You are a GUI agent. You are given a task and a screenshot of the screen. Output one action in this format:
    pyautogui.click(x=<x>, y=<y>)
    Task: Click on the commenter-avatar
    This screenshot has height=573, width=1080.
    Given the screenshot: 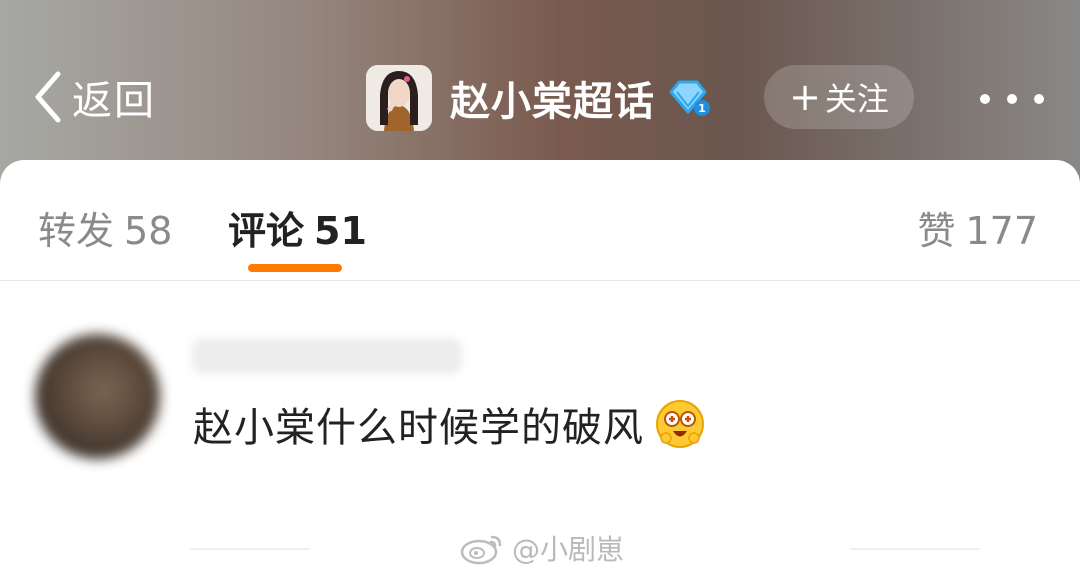 What is the action you would take?
    pyautogui.click(x=97, y=396)
    